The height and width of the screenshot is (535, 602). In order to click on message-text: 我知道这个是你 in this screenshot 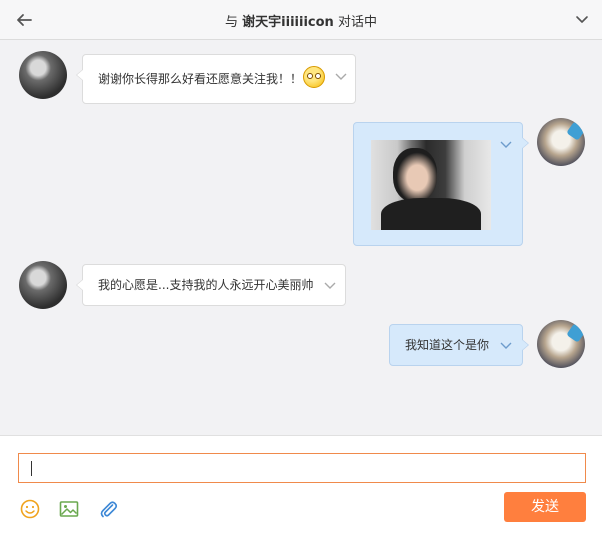, I will do `click(447, 345)`.